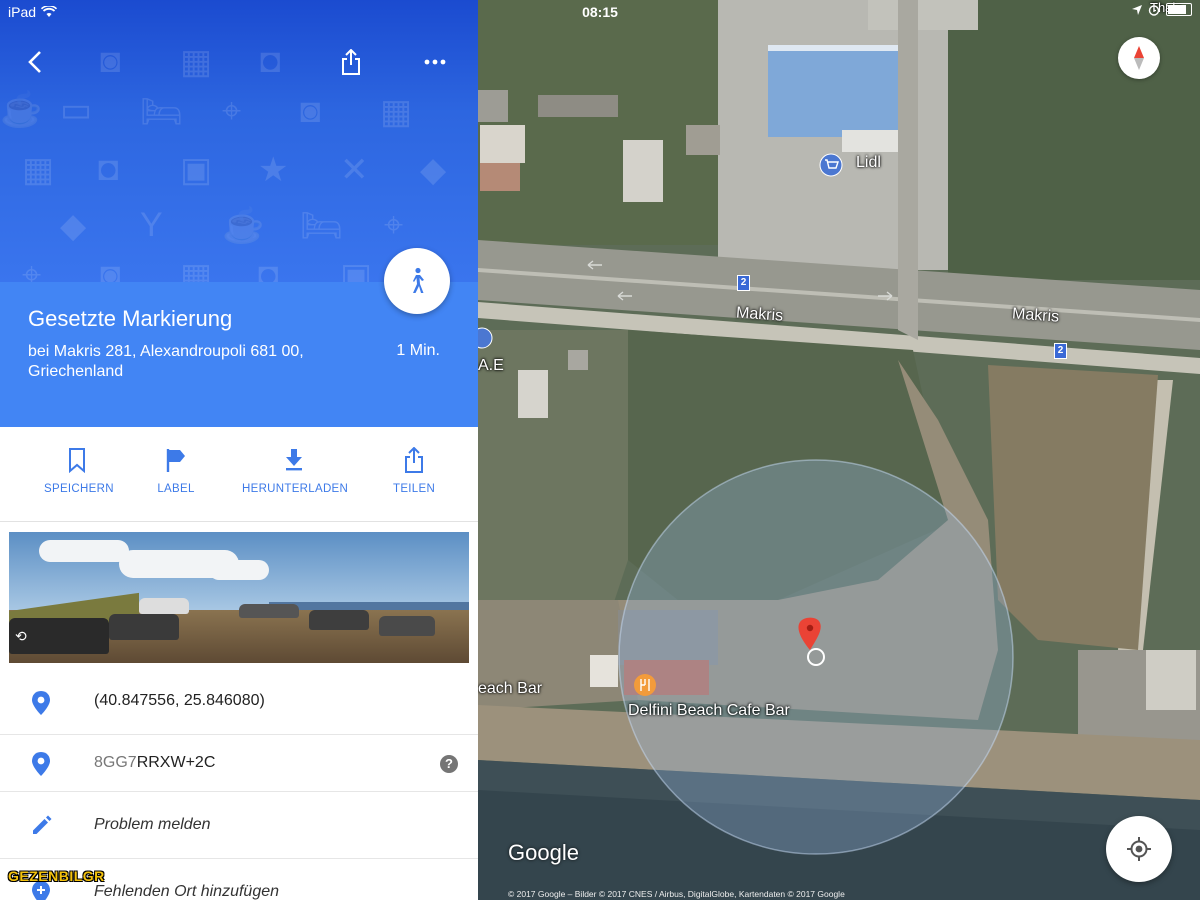 This screenshot has height=900, width=1200. What do you see at coordinates (1154, 10) in the screenshot?
I see `alarm-icon` at bounding box center [1154, 10].